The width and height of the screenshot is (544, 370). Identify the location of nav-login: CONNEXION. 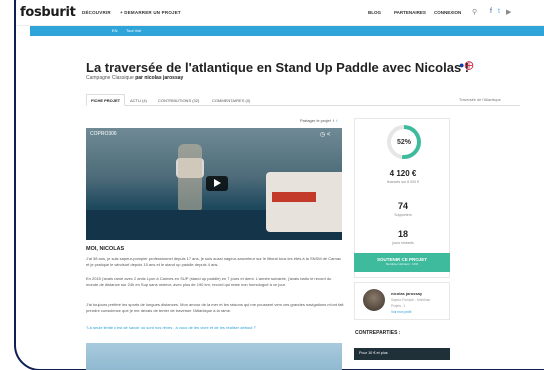
(447, 12).